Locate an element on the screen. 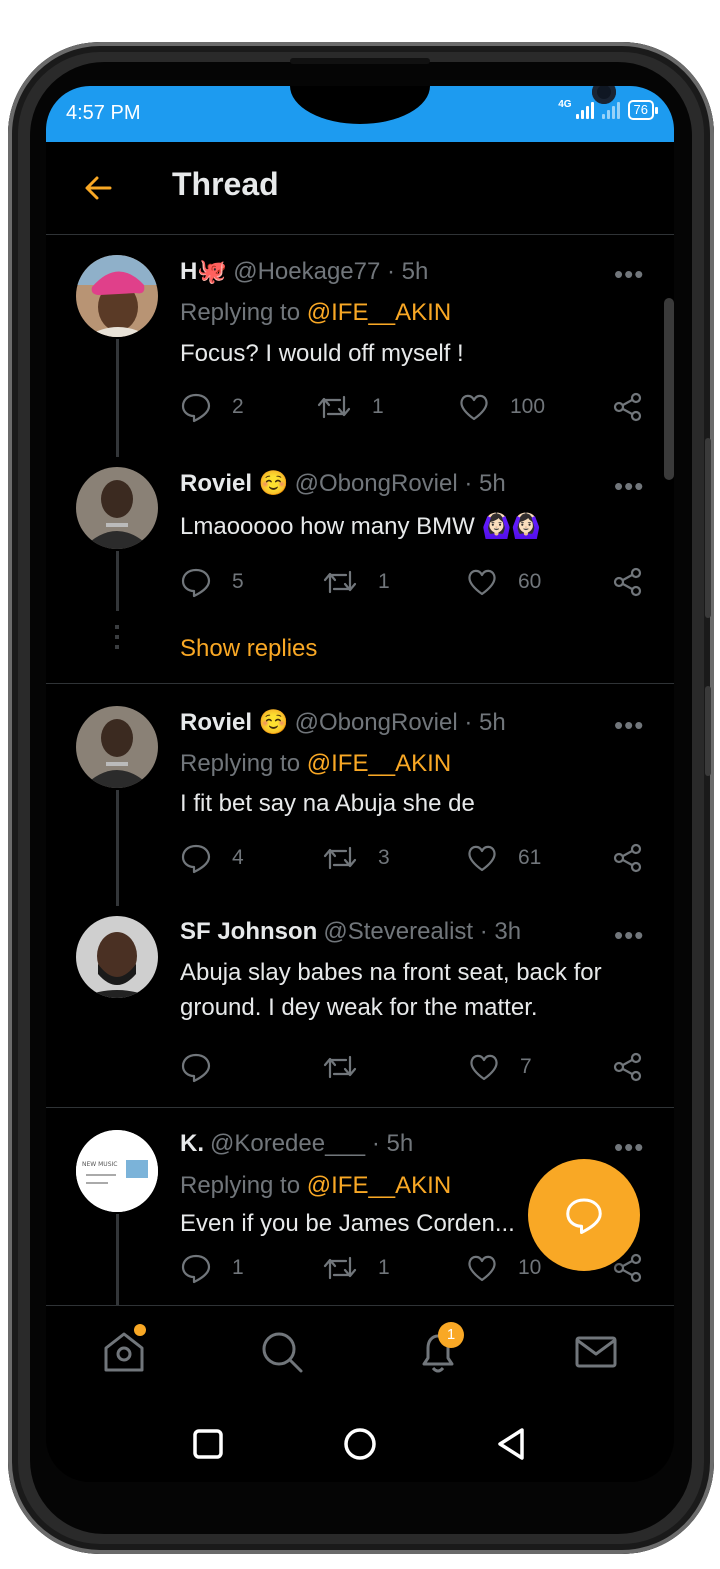 This screenshot has height=1569, width=720. back-arrow-icon is located at coordinates (98, 188).